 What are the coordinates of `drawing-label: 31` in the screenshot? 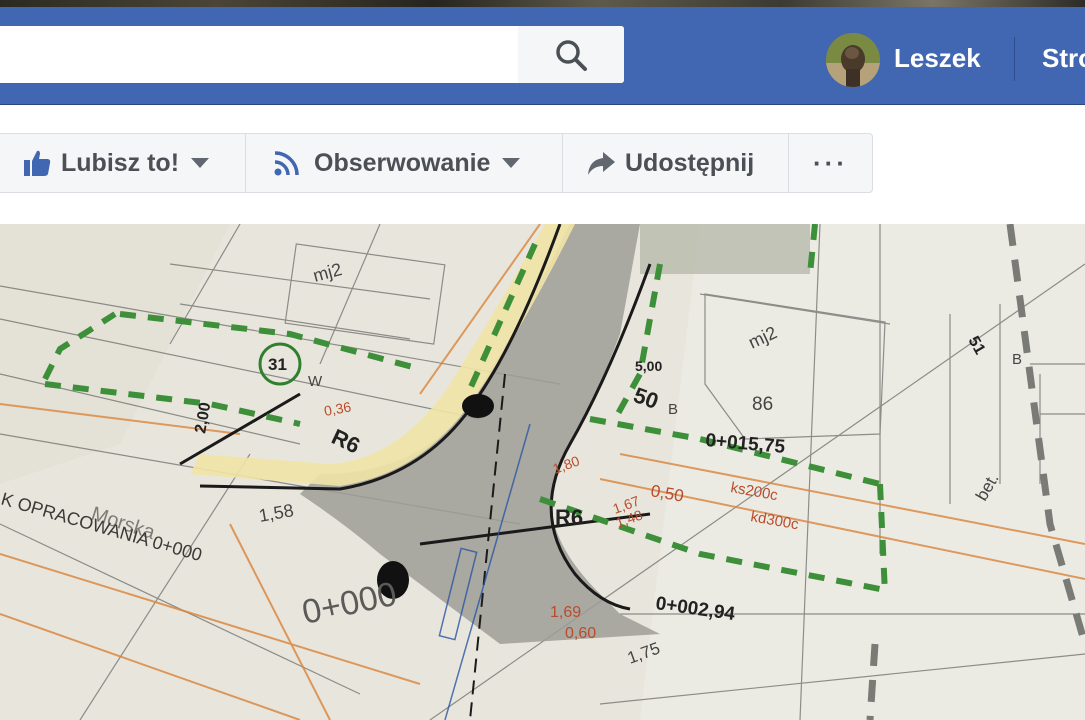 It's located at (277, 364).